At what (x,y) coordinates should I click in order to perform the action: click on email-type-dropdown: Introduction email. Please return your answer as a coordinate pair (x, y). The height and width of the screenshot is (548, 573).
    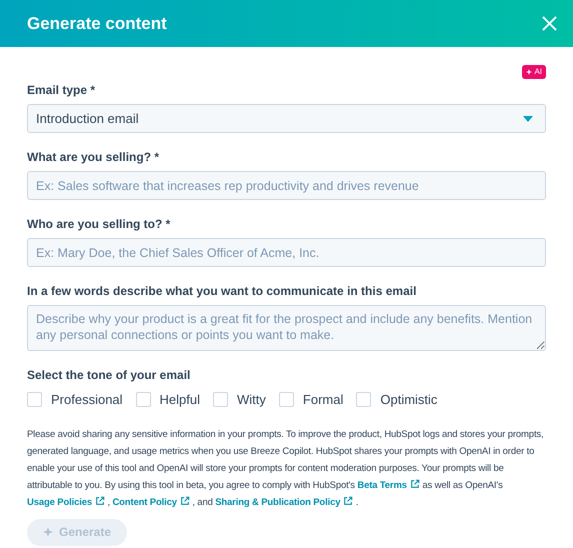
    Looking at the image, I should click on (286, 118).